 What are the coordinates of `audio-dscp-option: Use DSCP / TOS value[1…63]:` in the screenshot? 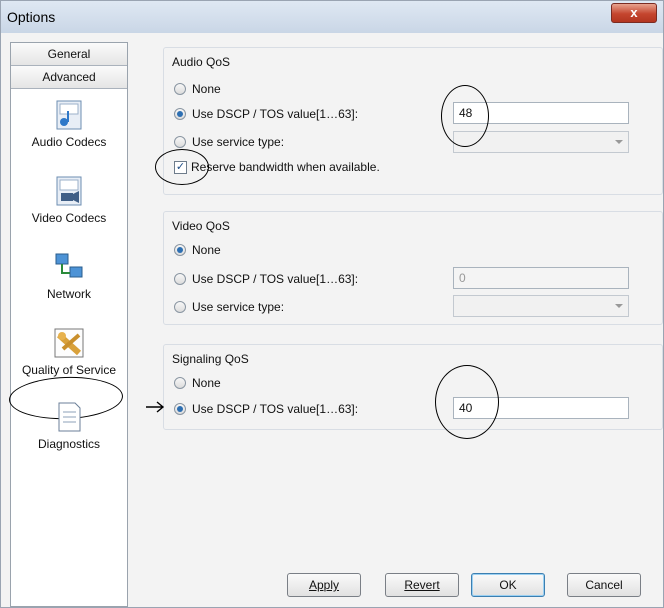 It's located at (266, 114).